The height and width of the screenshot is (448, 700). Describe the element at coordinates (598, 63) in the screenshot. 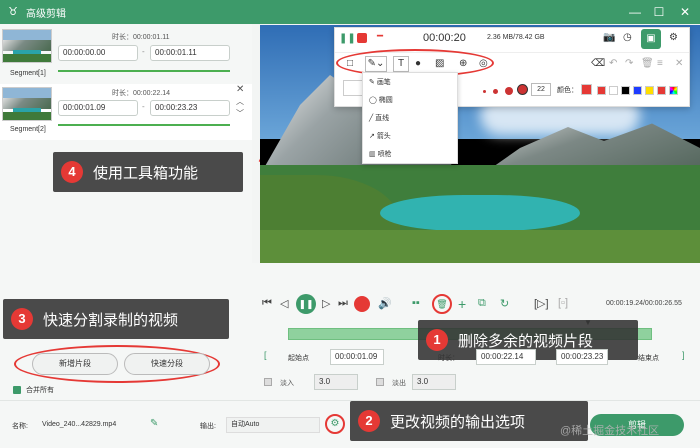

I see `eraser-icon: ⌫` at that location.